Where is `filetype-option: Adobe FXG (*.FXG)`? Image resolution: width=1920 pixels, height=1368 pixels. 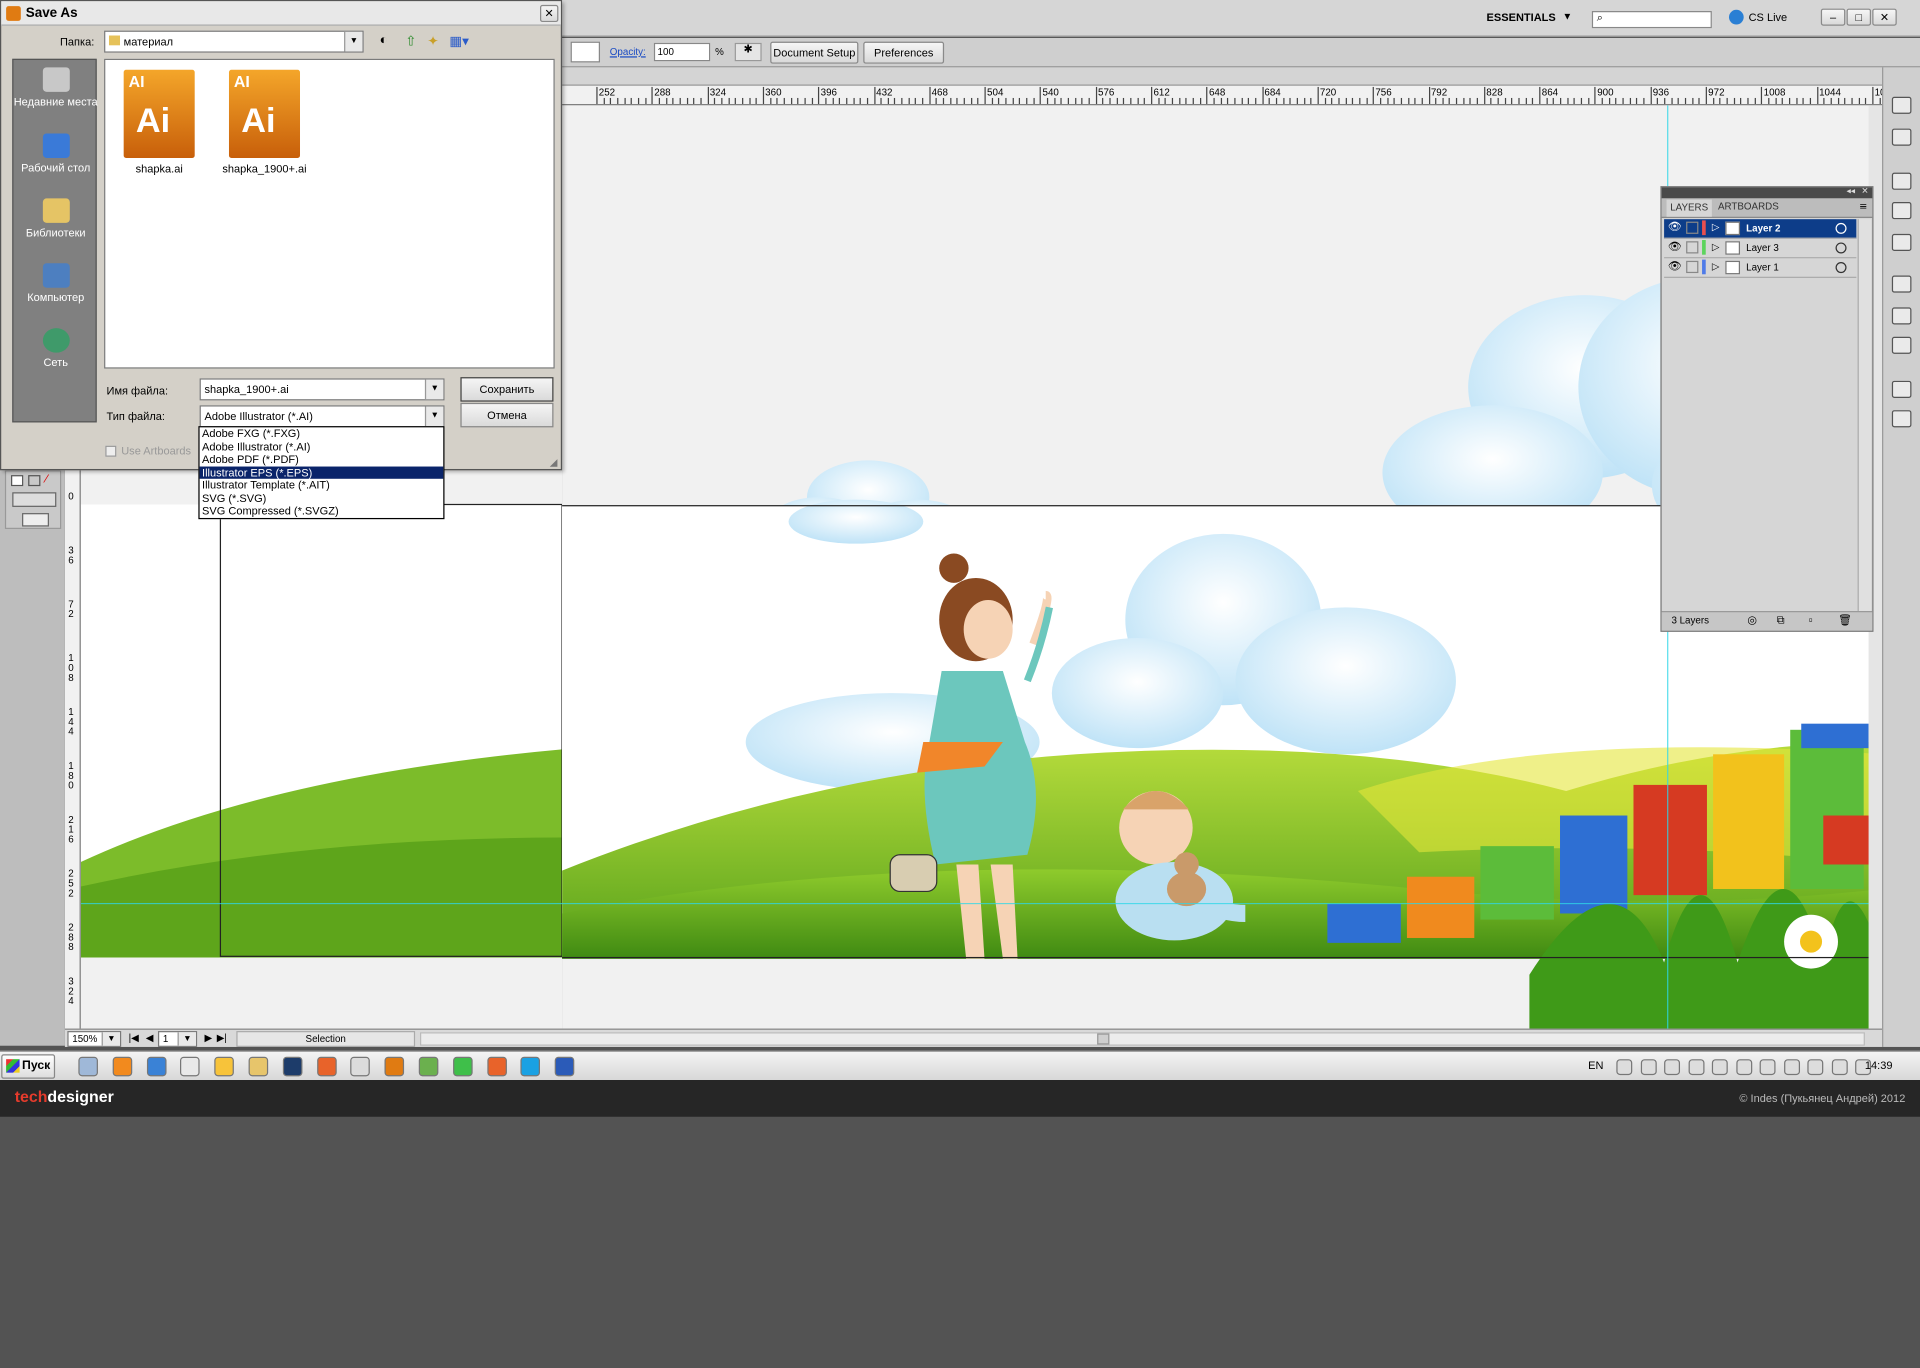 filetype-option: Adobe FXG (*.FXG) is located at coordinates (322, 433).